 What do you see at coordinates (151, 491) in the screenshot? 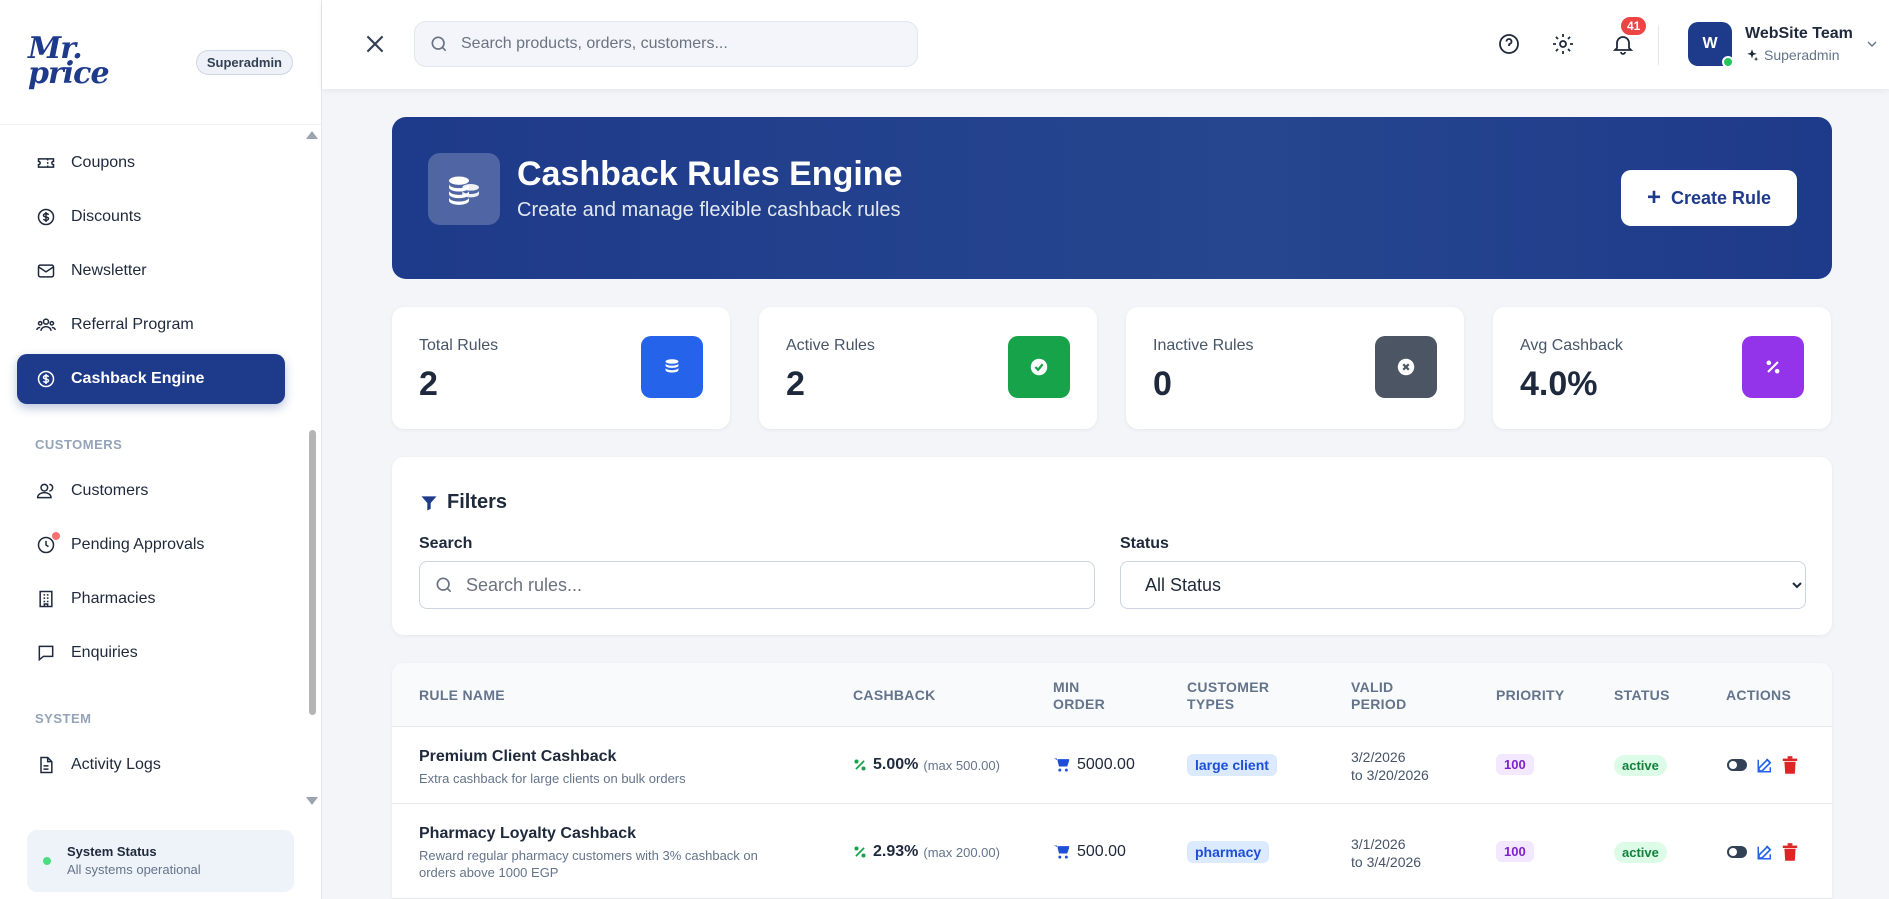
I see `sidebar-item-customers: Customers` at bounding box center [151, 491].